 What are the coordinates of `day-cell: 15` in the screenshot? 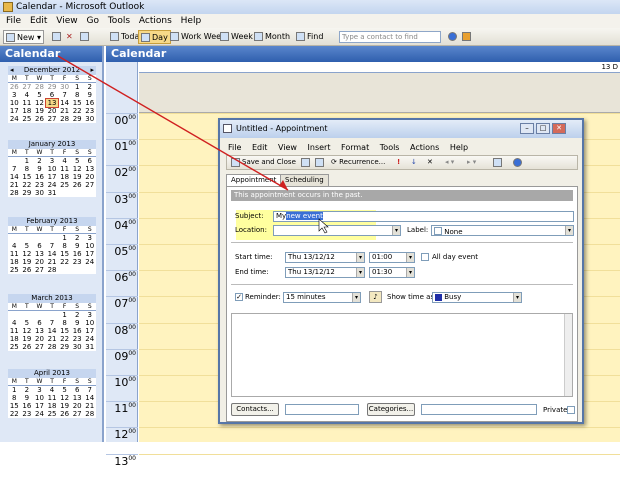 It's located at (77, 103).